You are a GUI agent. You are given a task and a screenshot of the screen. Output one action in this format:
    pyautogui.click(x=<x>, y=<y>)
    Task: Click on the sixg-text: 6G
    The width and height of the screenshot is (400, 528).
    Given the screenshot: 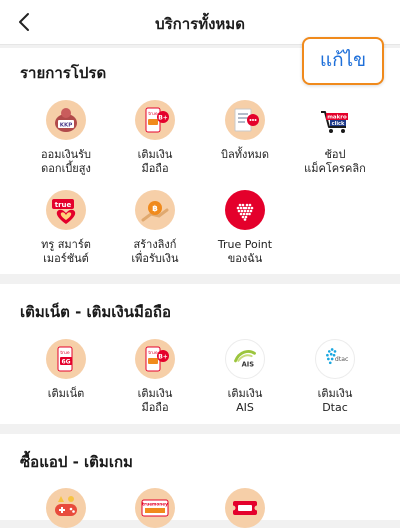 What is the action you would take?
    pyautogui.click(x=65, y=362)
    